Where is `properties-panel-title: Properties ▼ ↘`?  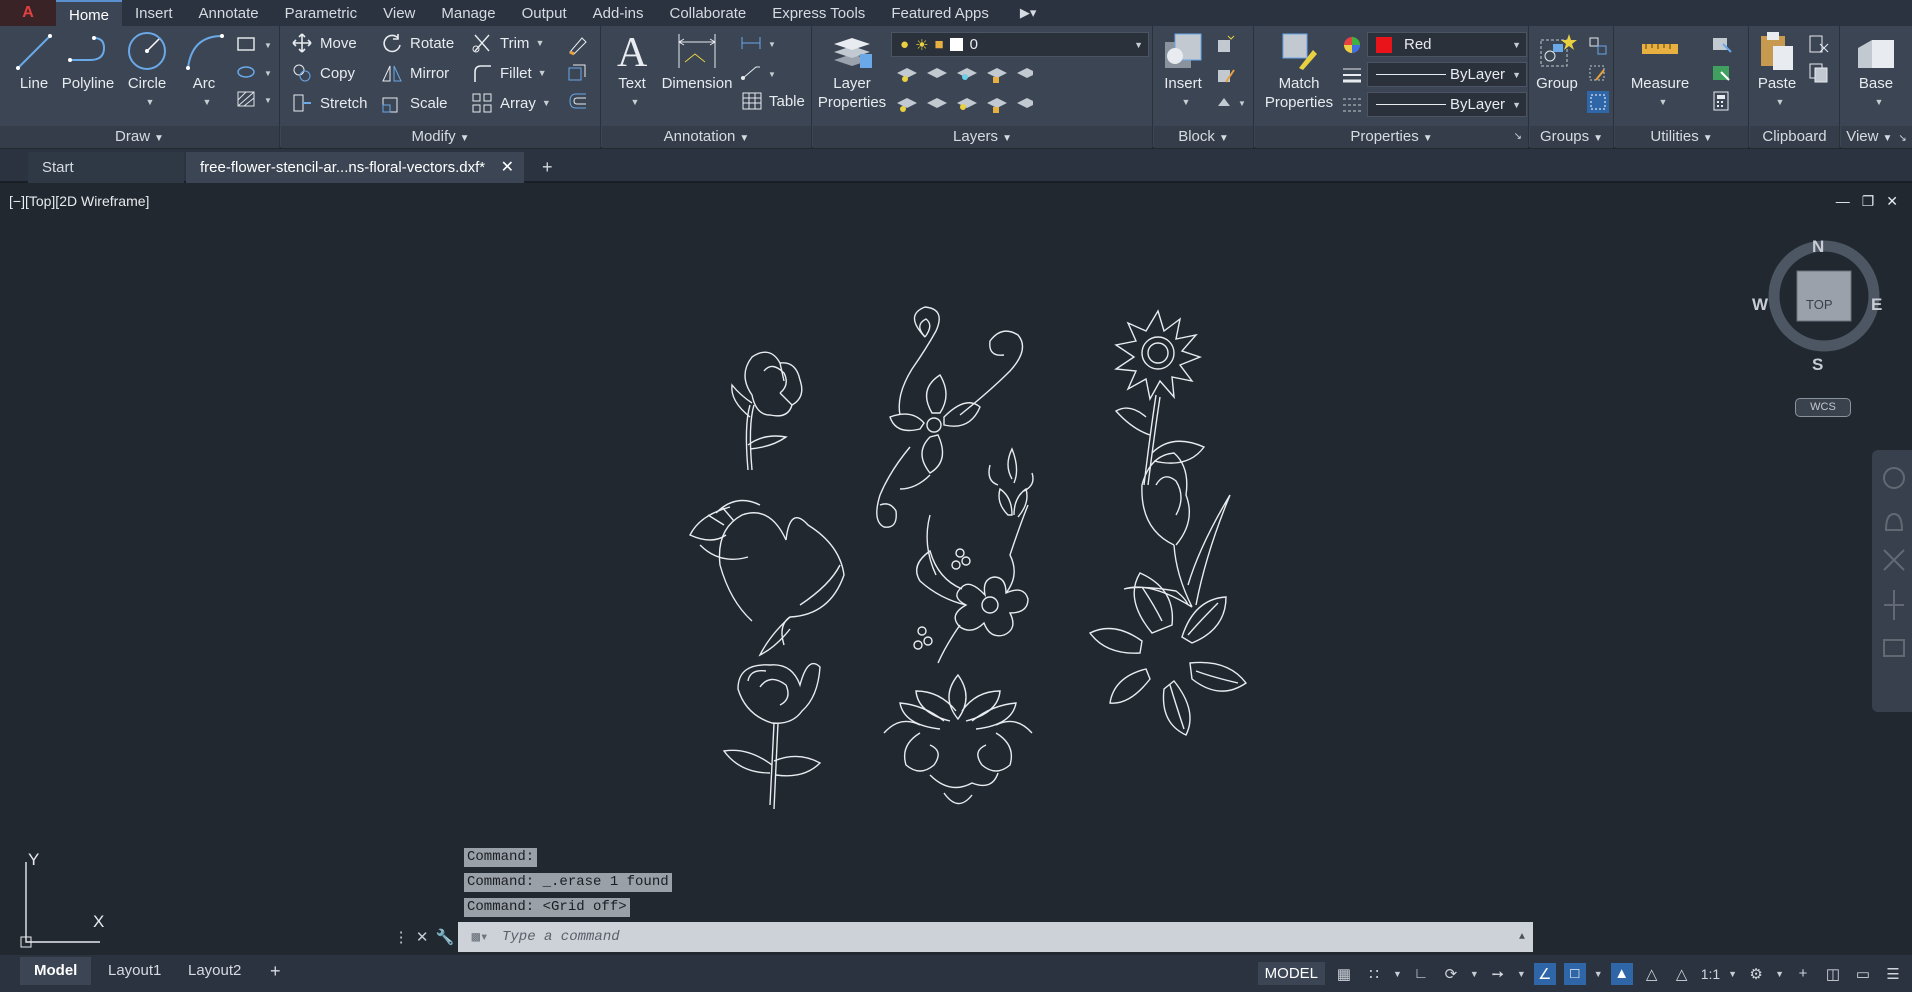 properties-panel-title: Properties ▼ ↘ is located at coordinates (1391, 137).